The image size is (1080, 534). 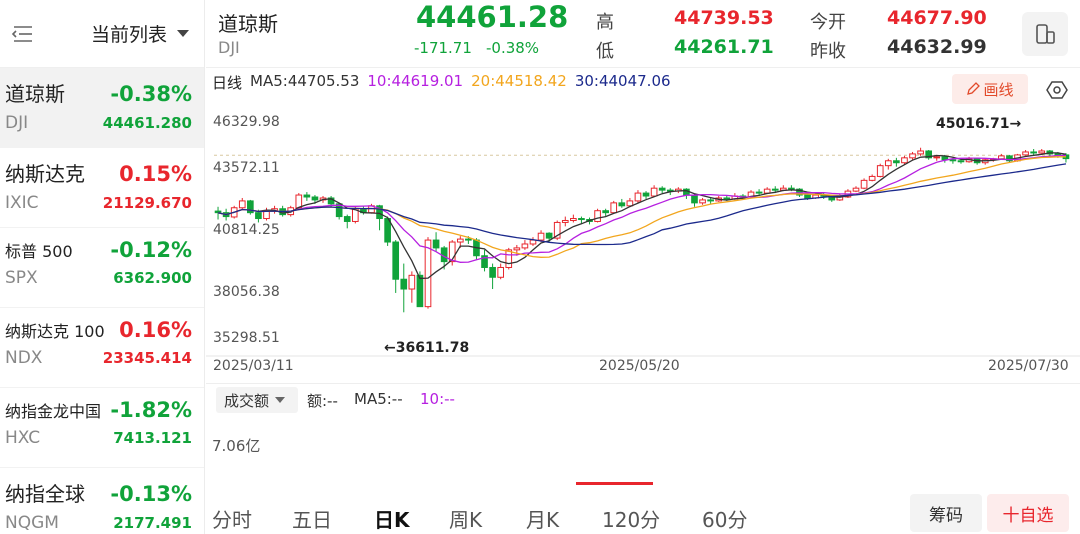 I want to click on tab-60min: 60分, so click(x=724, y=518).